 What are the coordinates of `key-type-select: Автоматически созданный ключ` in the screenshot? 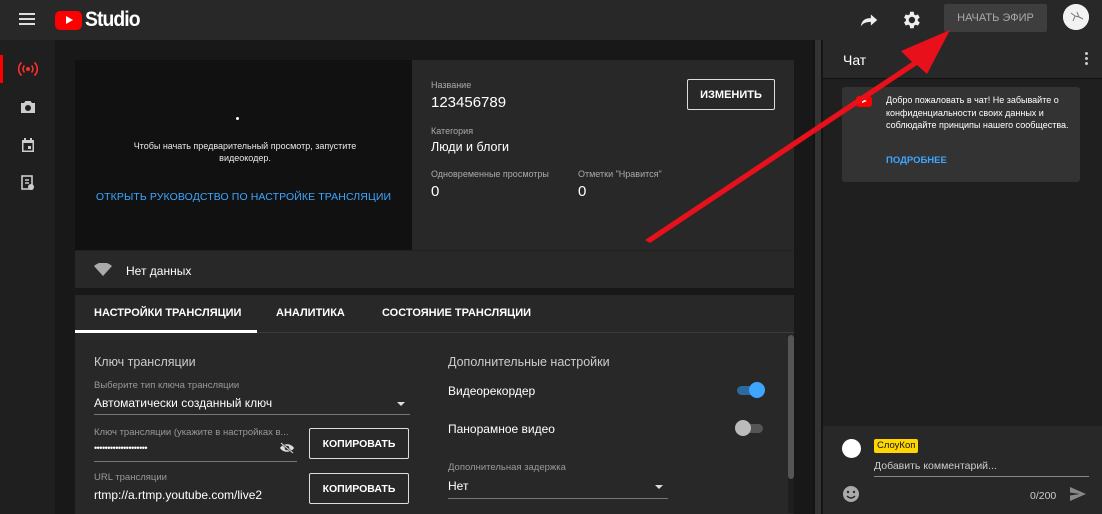 It's located at (183, 403).